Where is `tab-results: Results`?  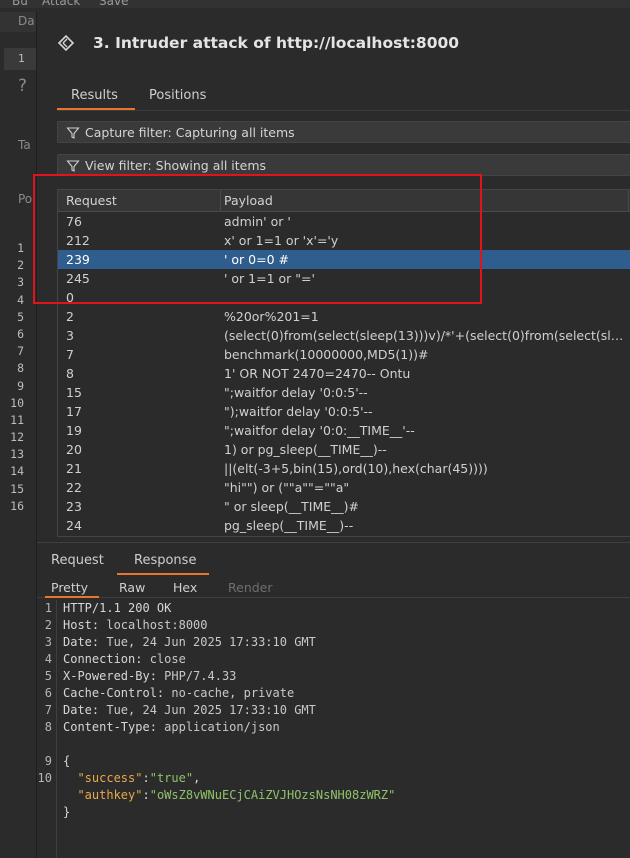 tab-results: Results is located at coordinates (94, 95).